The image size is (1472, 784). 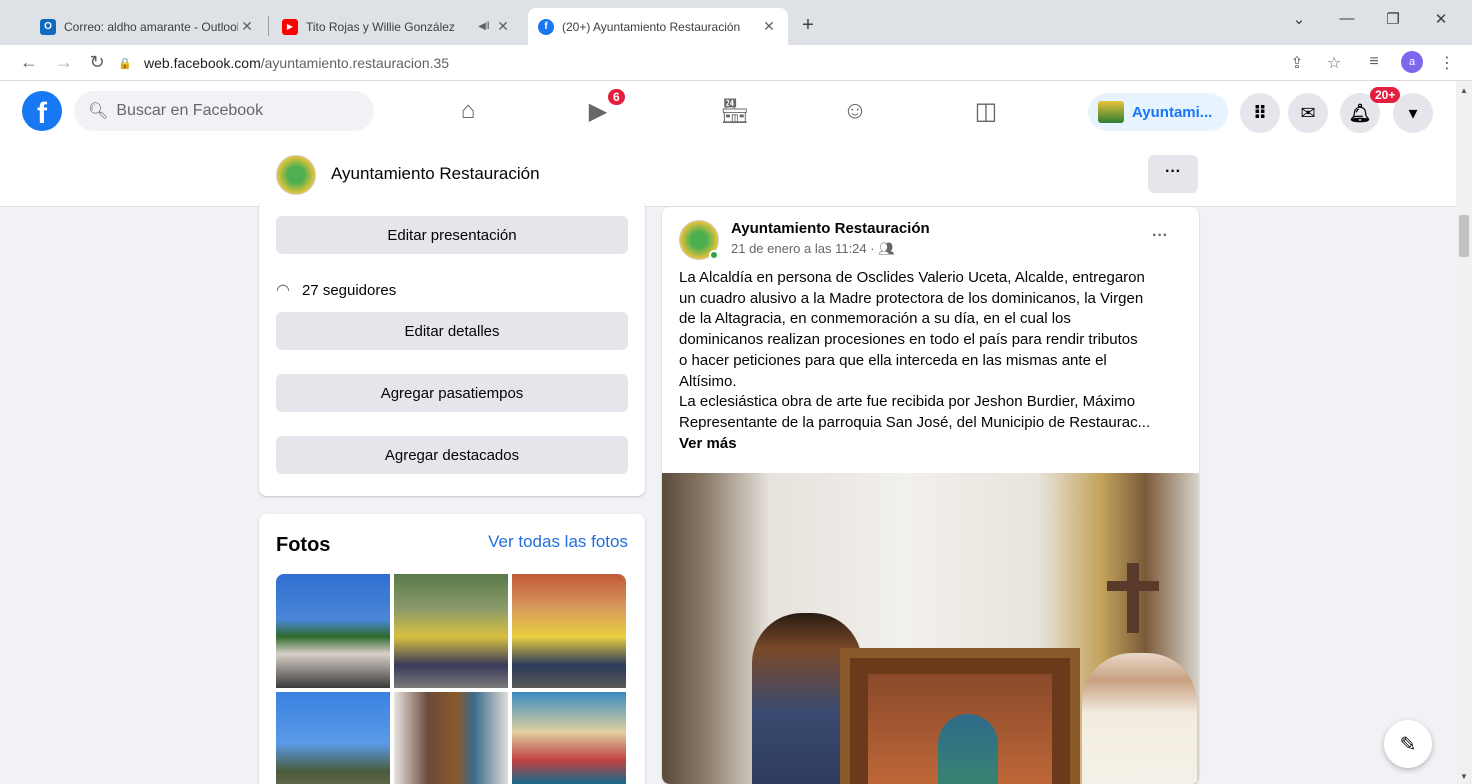 I want to click on page-crest-icon, so click(x=1111, y=112).